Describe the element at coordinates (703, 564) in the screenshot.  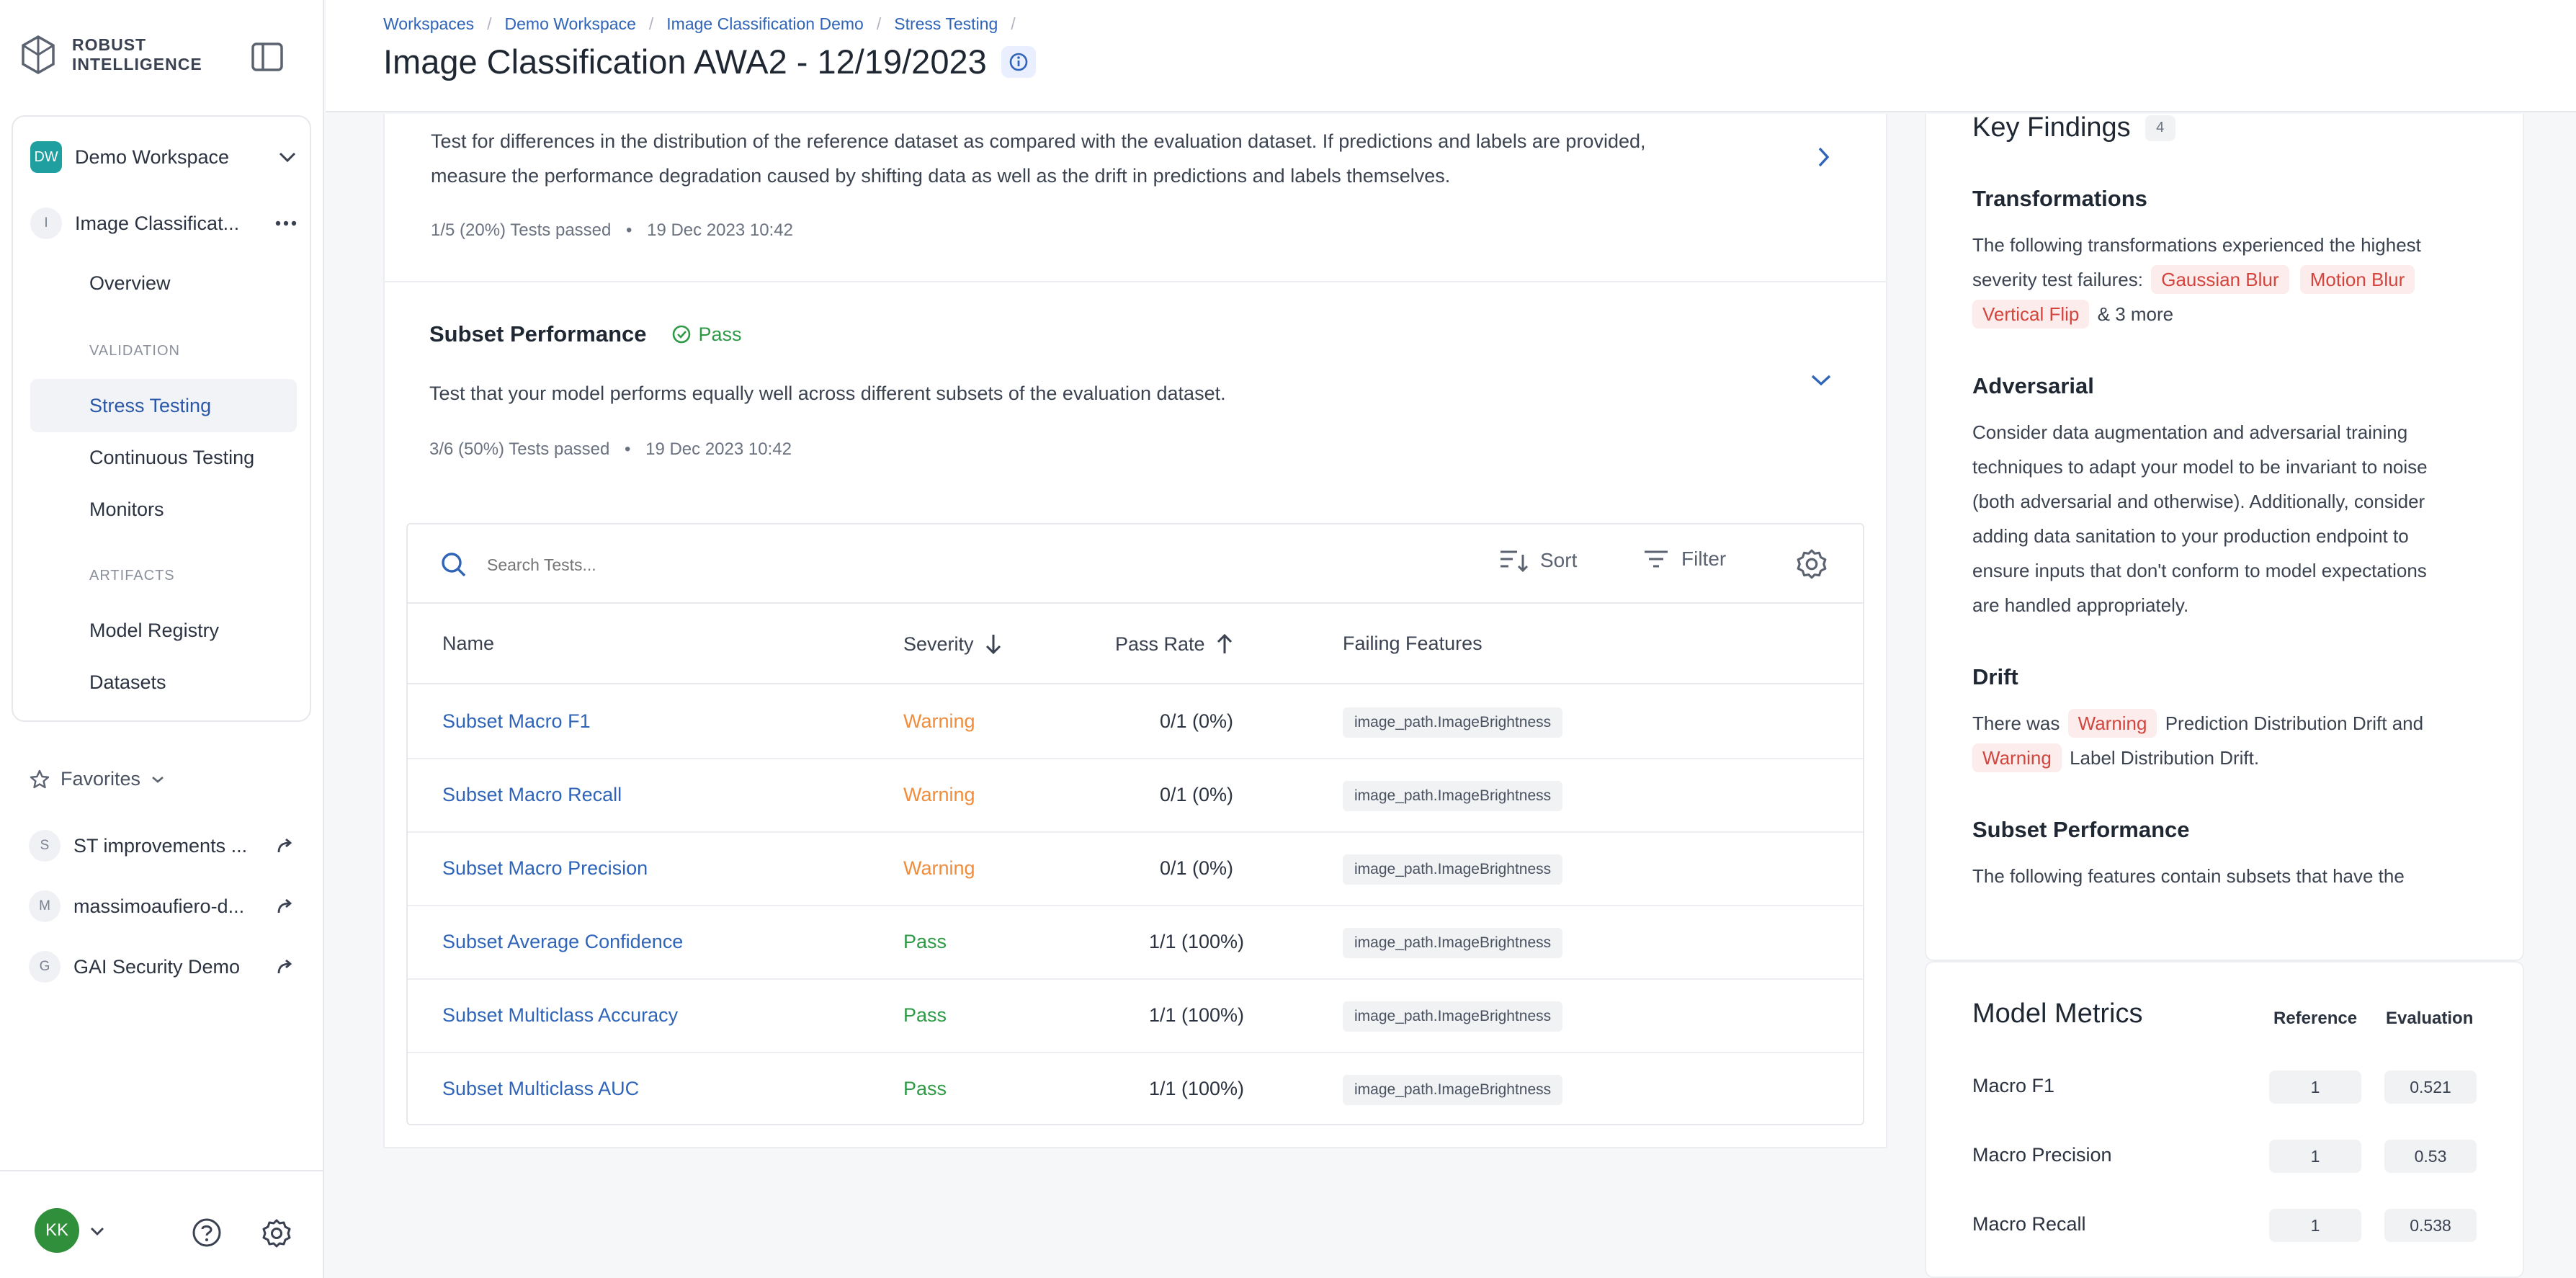
I see `search-input` at that location.